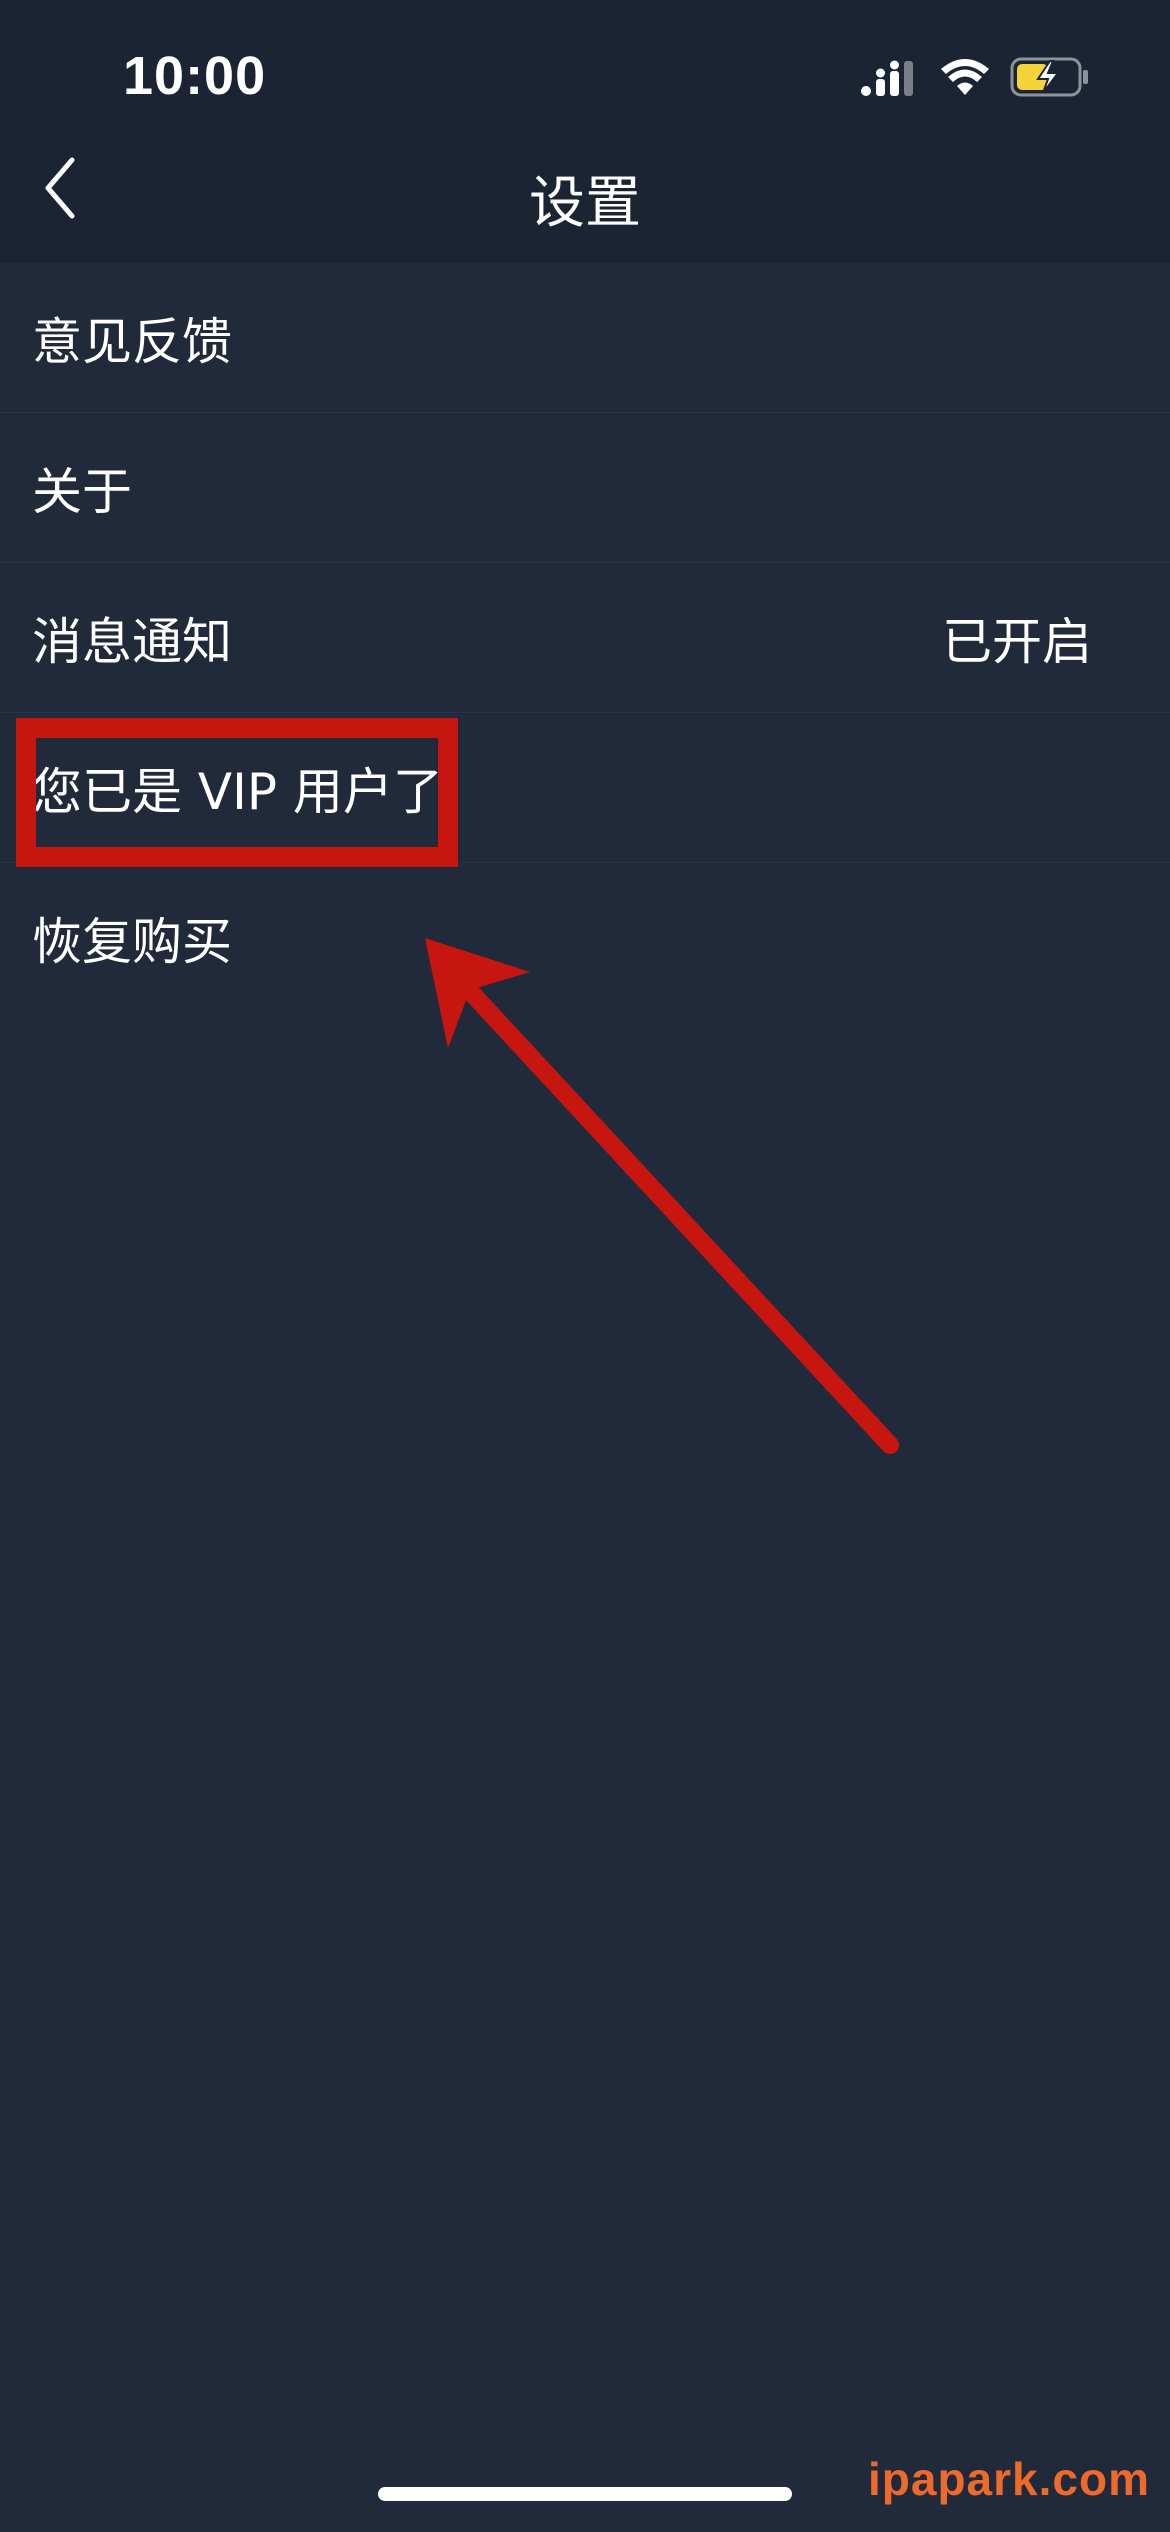 Image resolution: width=1170 pixels, height=2532 pixels. I want to click on settings-item-label: 消息通知, so click(132, 641).